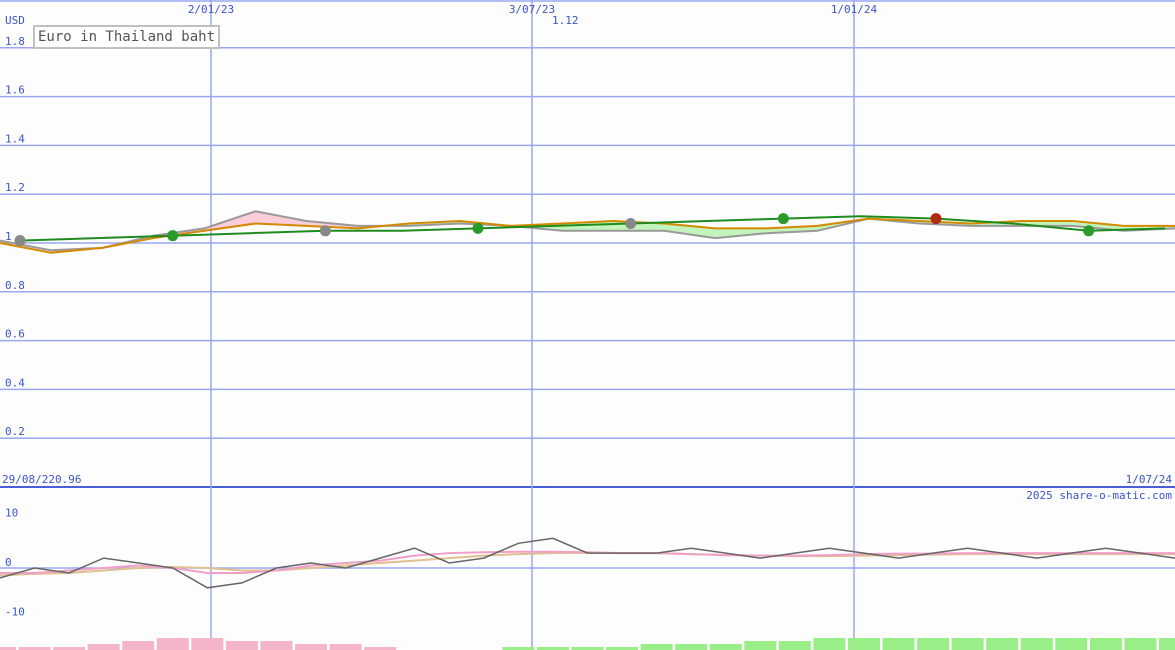  What do you see at coordinates (15, 138) in the screenshot?
I see `y-tick-label: 1.4` at bounding box center [15, 138].